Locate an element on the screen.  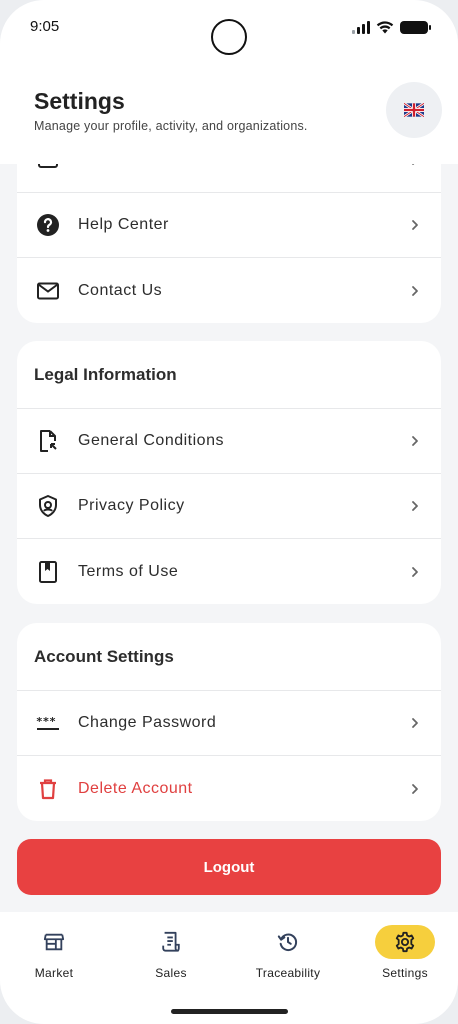
bottom-navigation: Market Sales Traceability Settings is located at coordinates (229, 968).